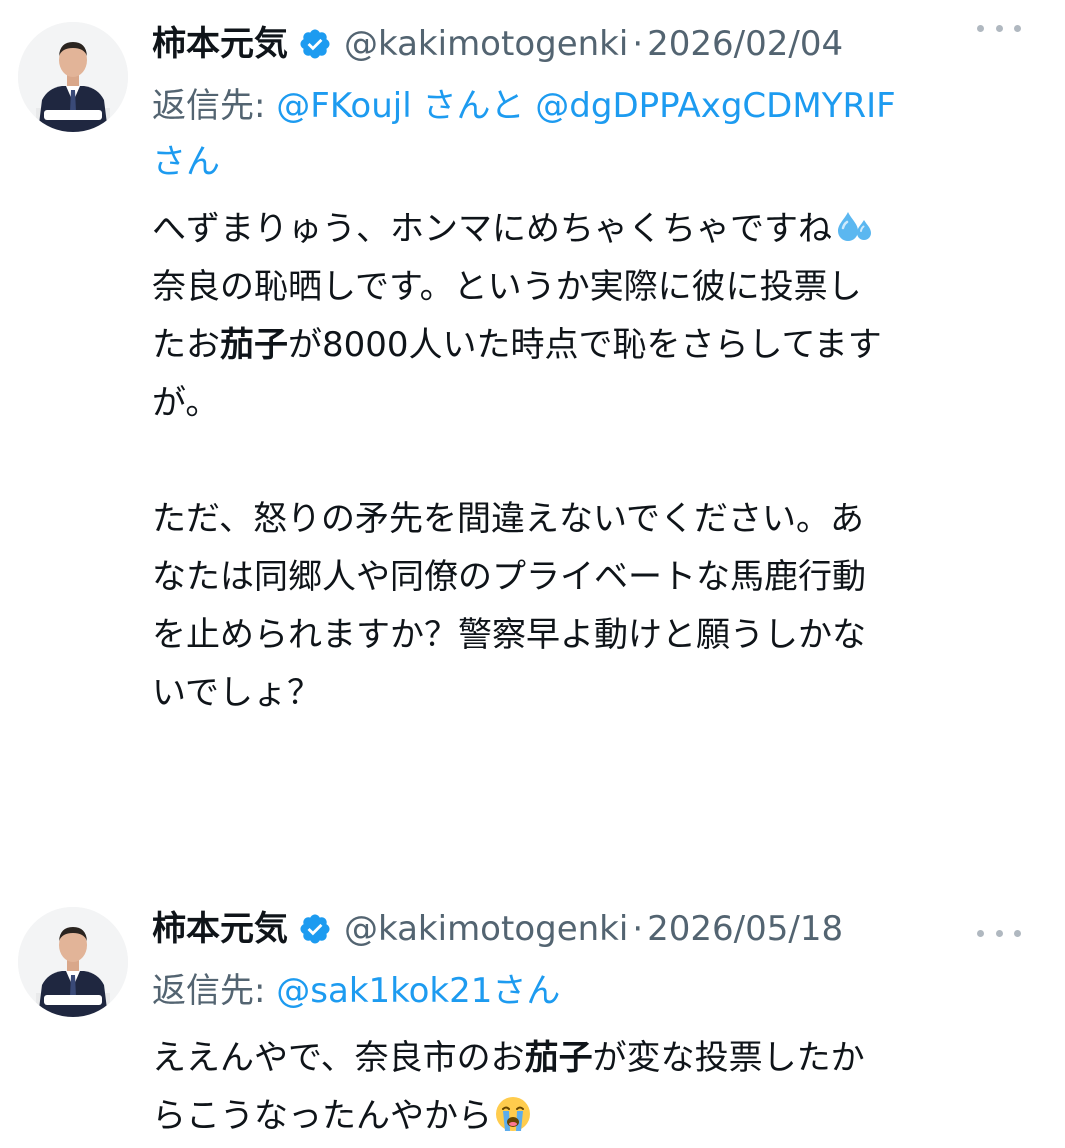 Image resolution: width=1065 pixels, height=1148 pixels. Describe the element at coordinates (508, 519) in the screenshot. I see `text-line: ただ、怒りの矛先を間違えないでください。あ` at that location.